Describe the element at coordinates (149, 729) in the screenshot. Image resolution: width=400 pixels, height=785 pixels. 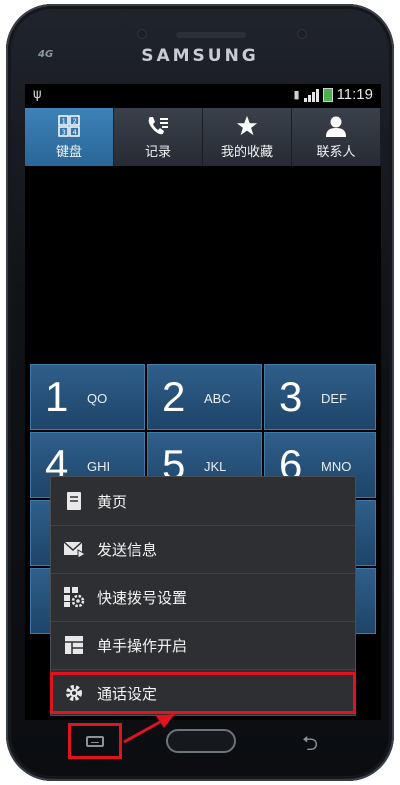
I see `annotation-arrow-icon` at that location.